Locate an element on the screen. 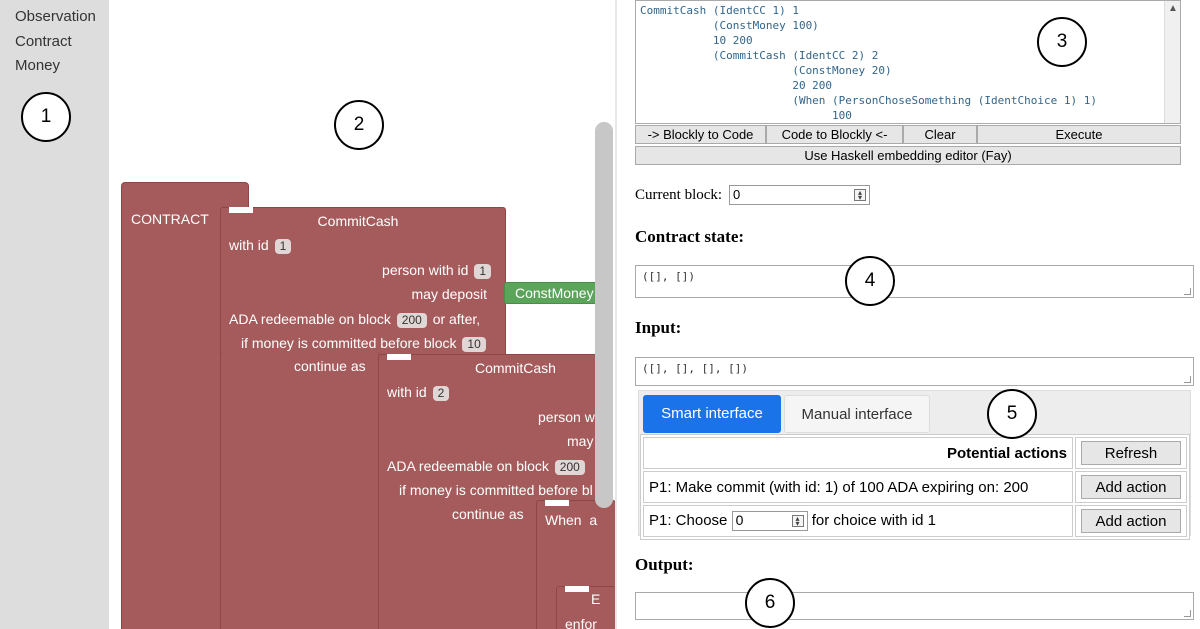 Image resolution: width=1200 pixels, height=629 pixels. commit-cash-1-person-row: person with id 1 is located at coordinates (437, 270).